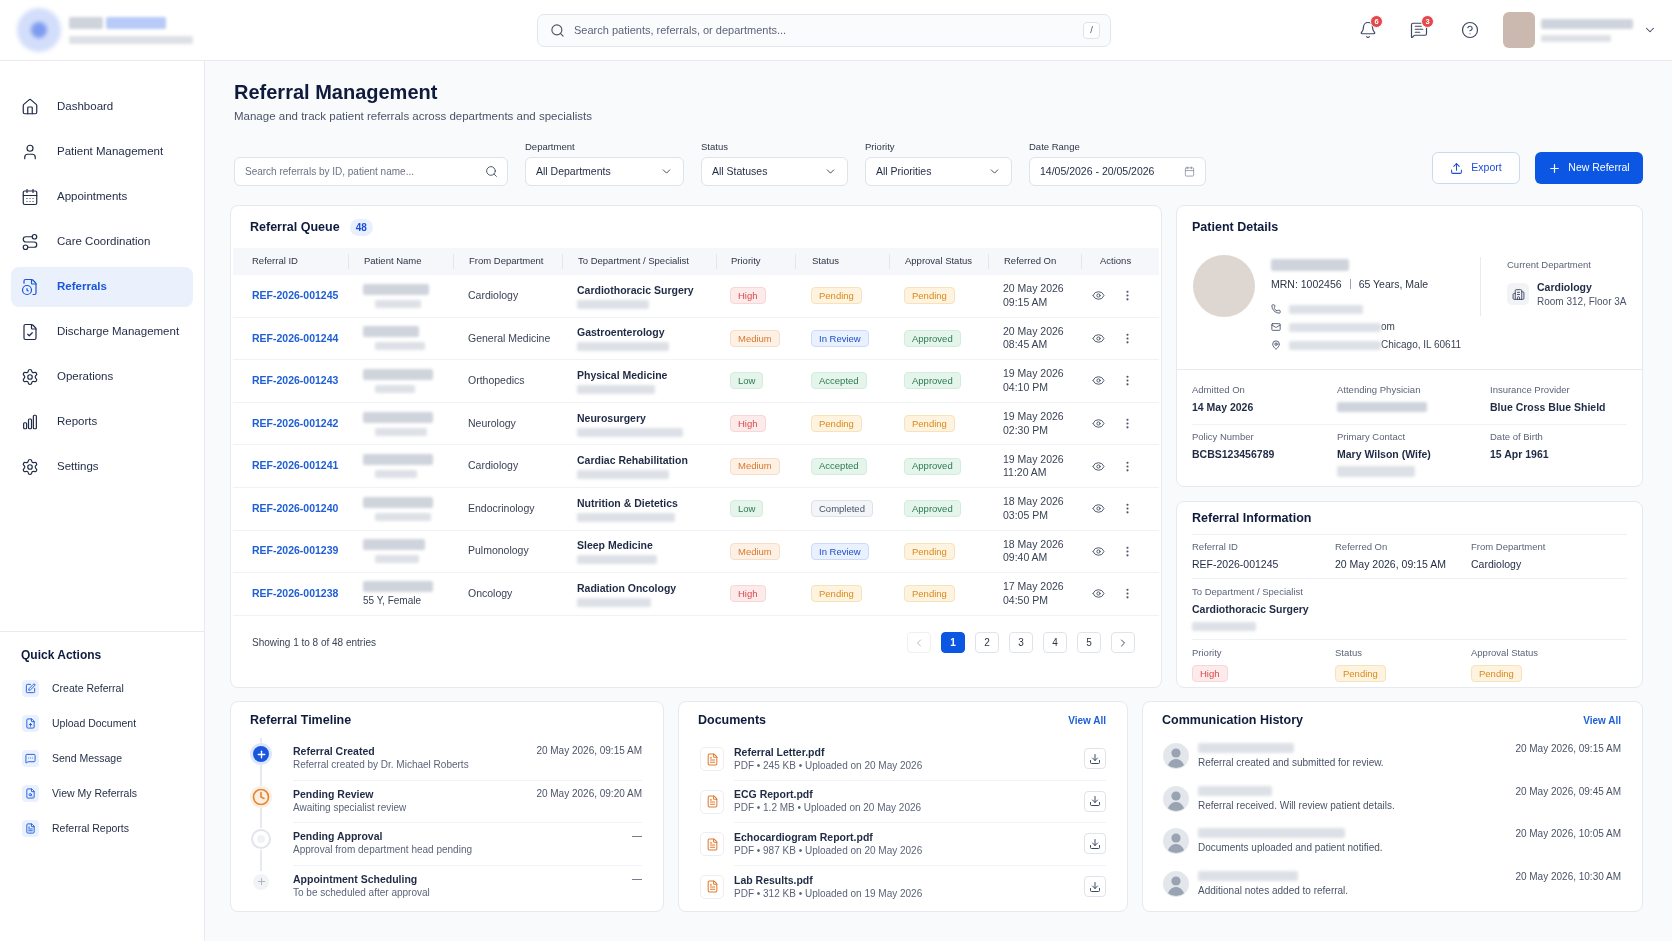  What do you see at coordinates (295, 551) in the screenshot?
I see `referral-id-link: REF-2026-001239` at bounding box center [295, 551].